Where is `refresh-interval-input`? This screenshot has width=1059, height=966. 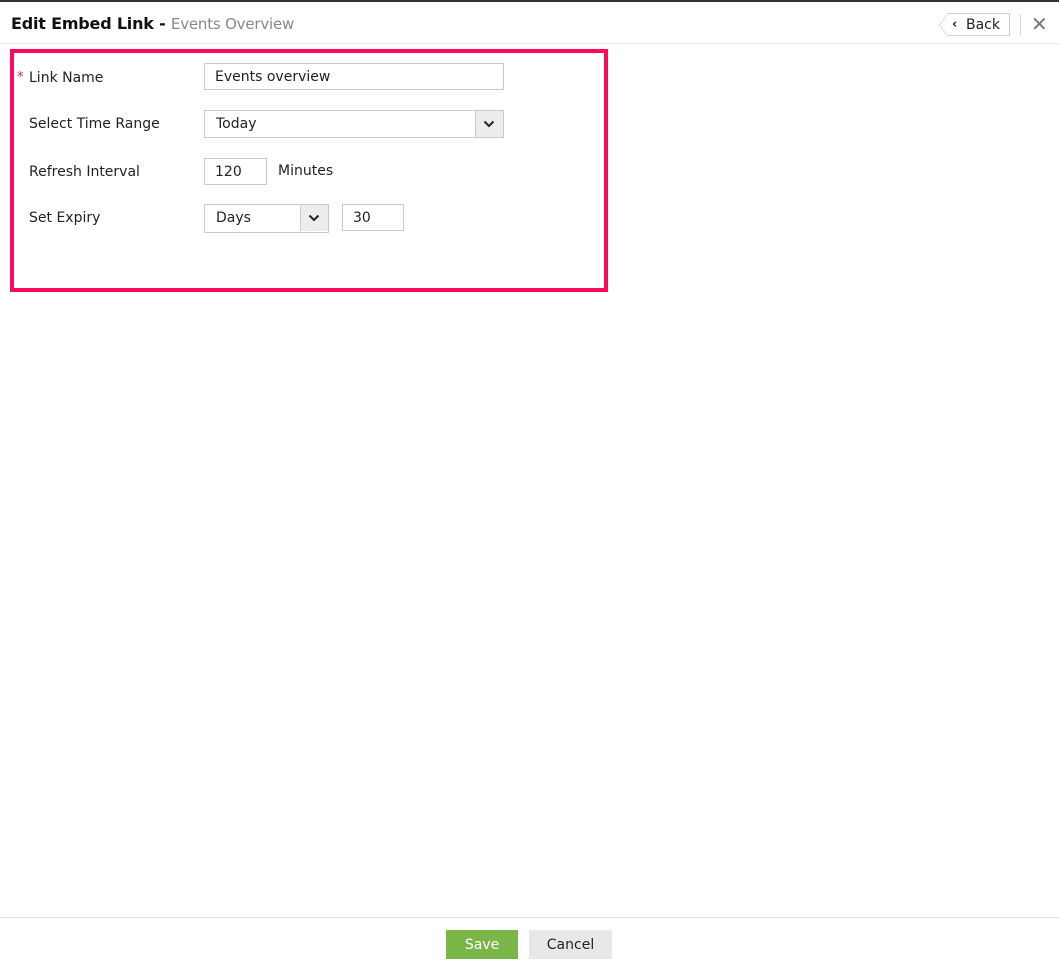
refresh-interval-input is located at coordinates (235, 171).